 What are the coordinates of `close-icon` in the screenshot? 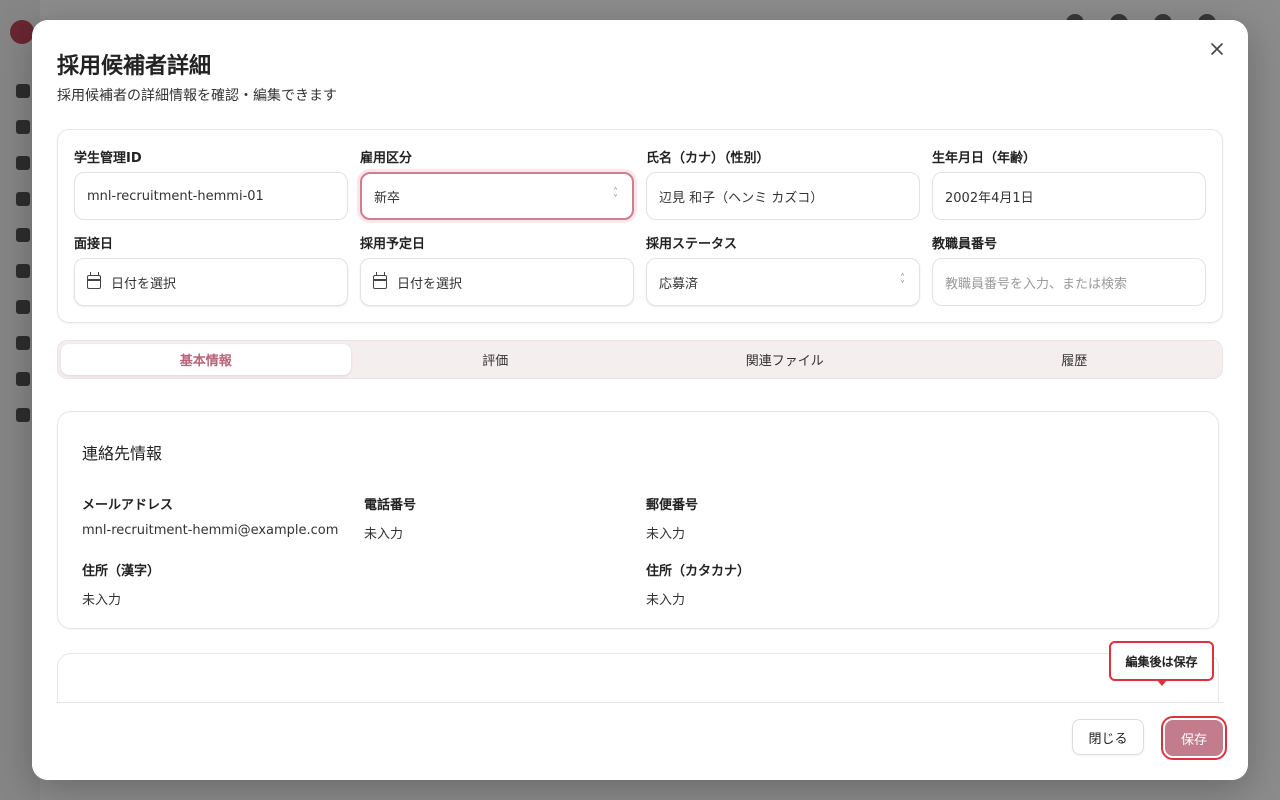 It's located at (1217, 49).